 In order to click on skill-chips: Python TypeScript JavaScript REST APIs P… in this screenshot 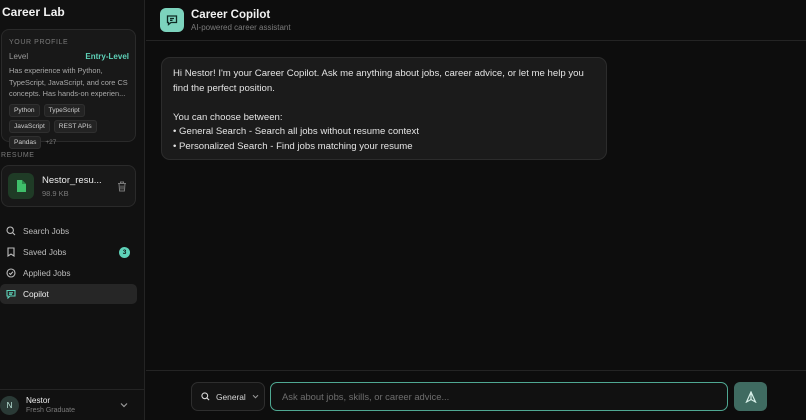, I will do `click(69, 126)`.